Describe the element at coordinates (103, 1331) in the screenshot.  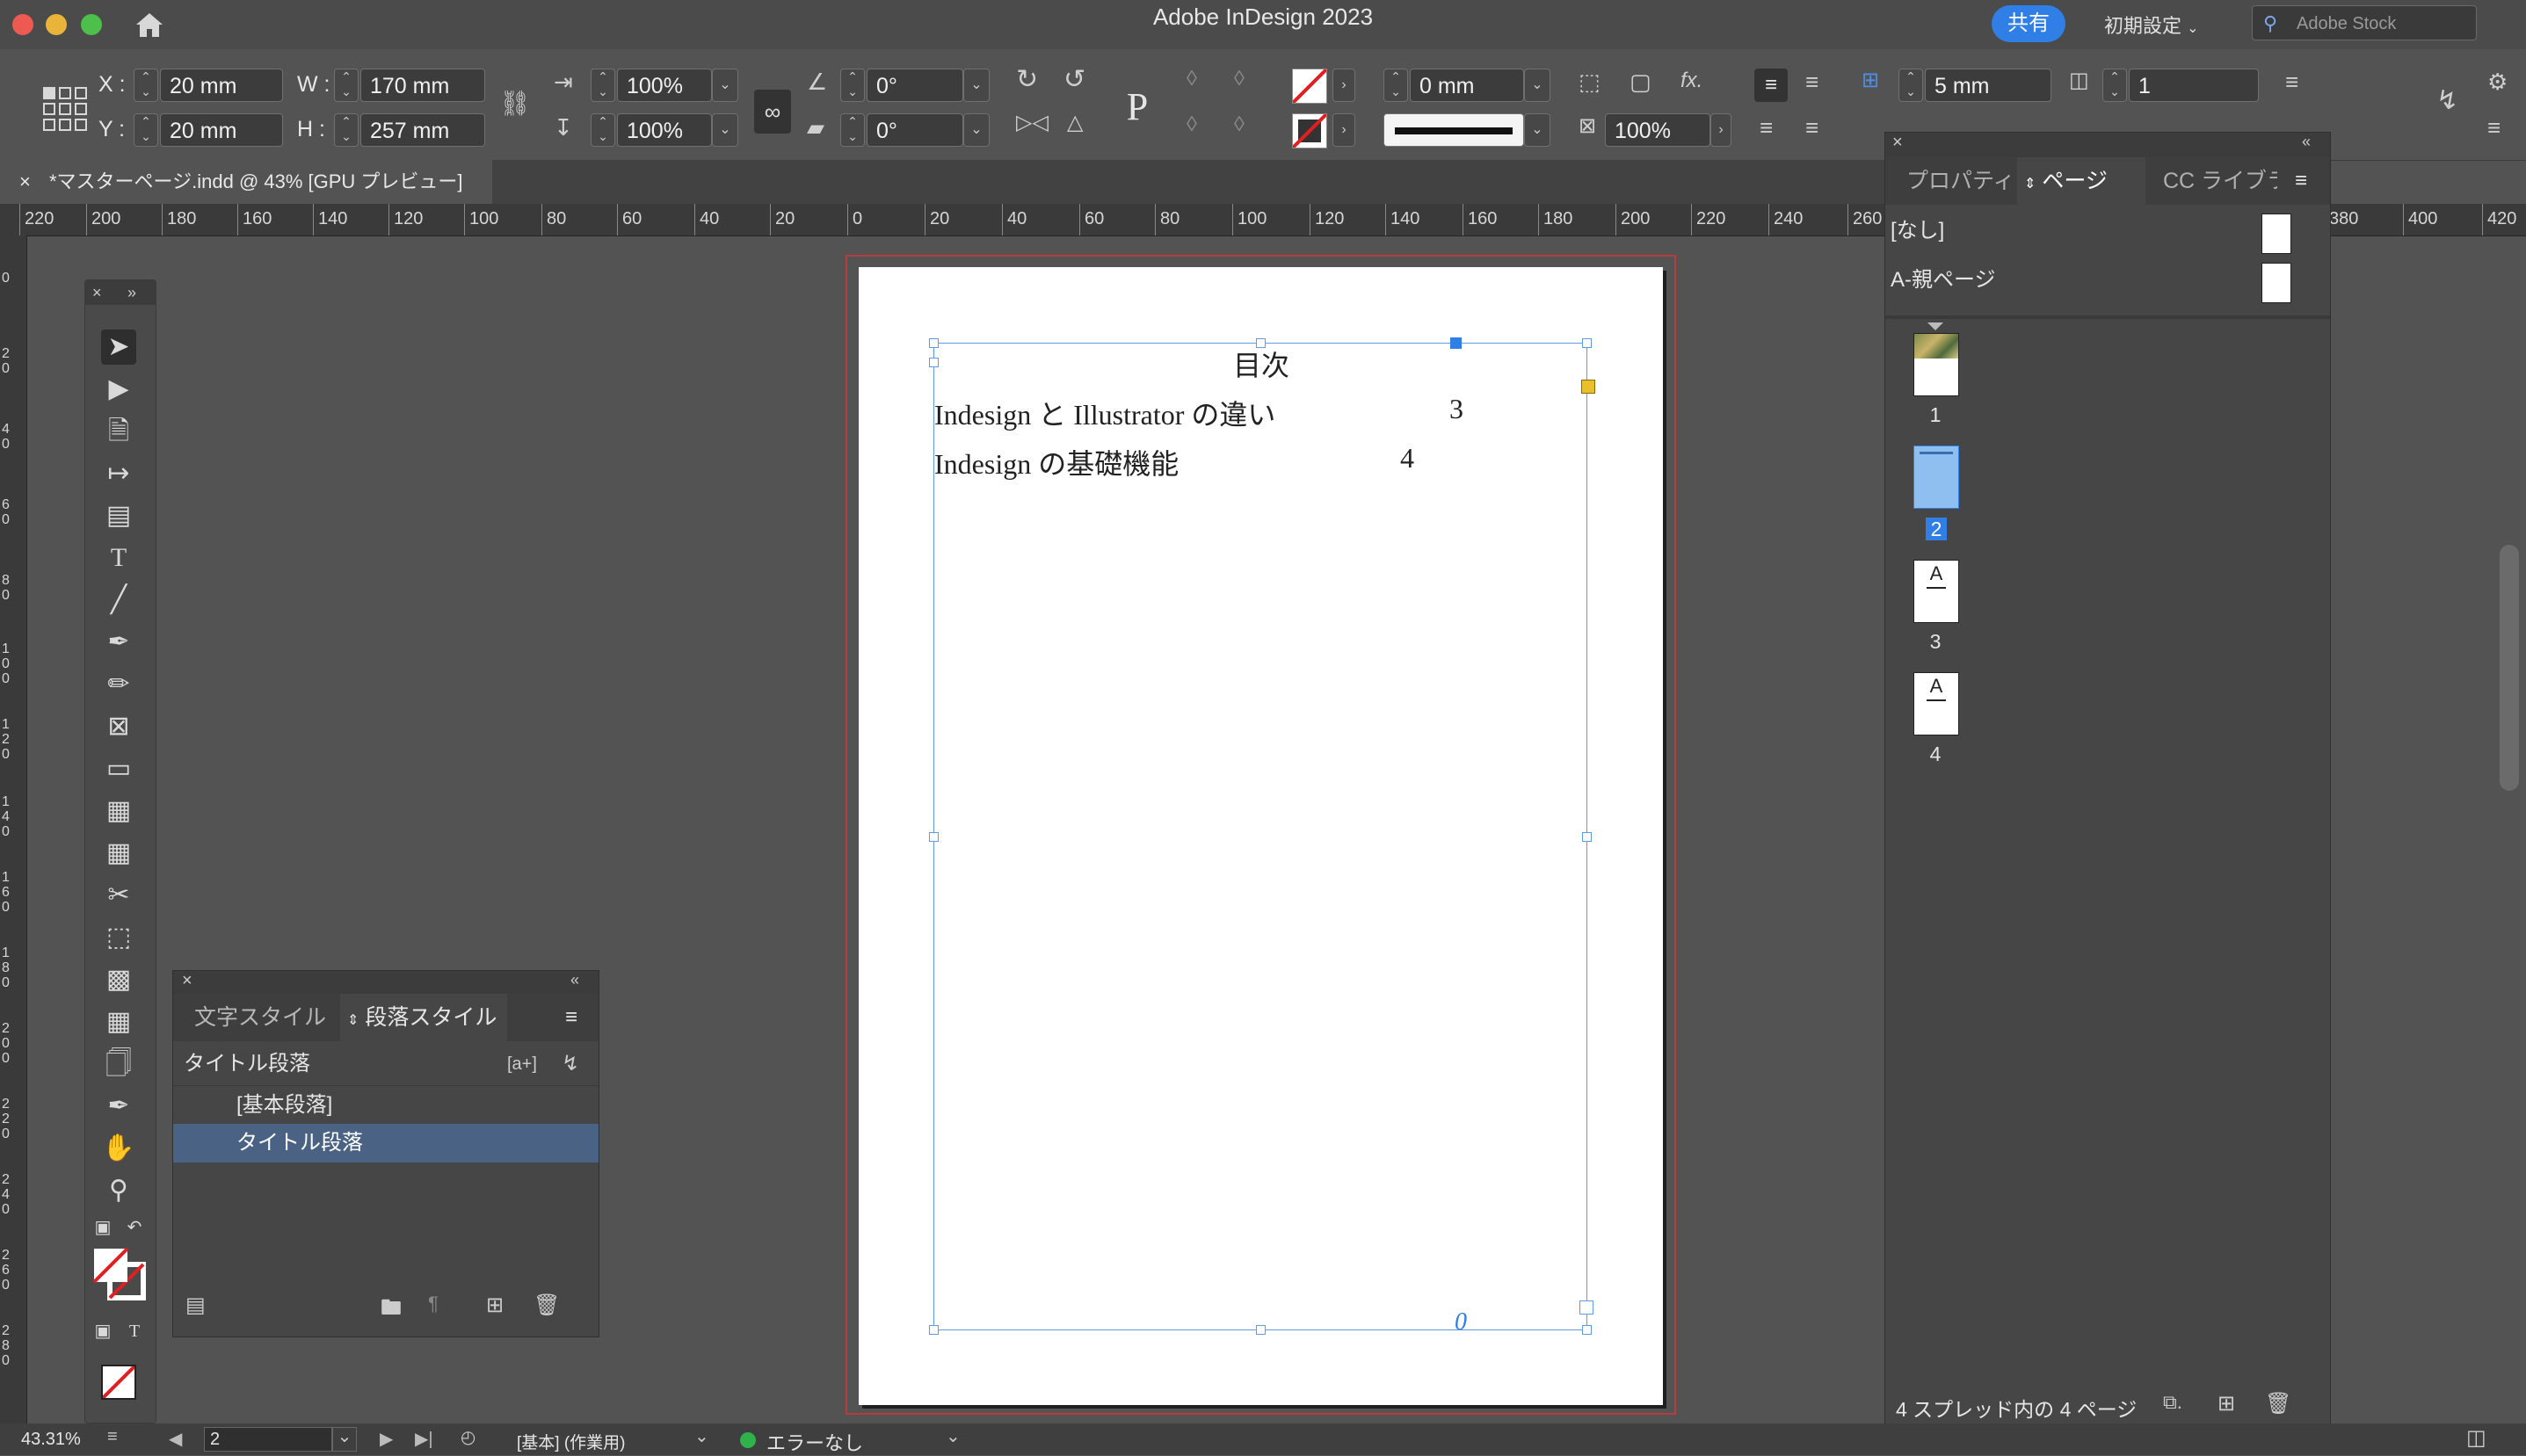
I see `formatting-container-icon: ▣` at that location.